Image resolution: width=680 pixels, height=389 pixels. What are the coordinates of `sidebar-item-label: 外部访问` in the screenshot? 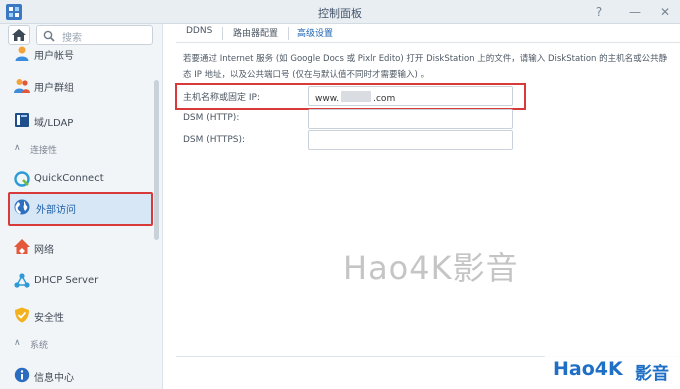 It's located at (56, 210).